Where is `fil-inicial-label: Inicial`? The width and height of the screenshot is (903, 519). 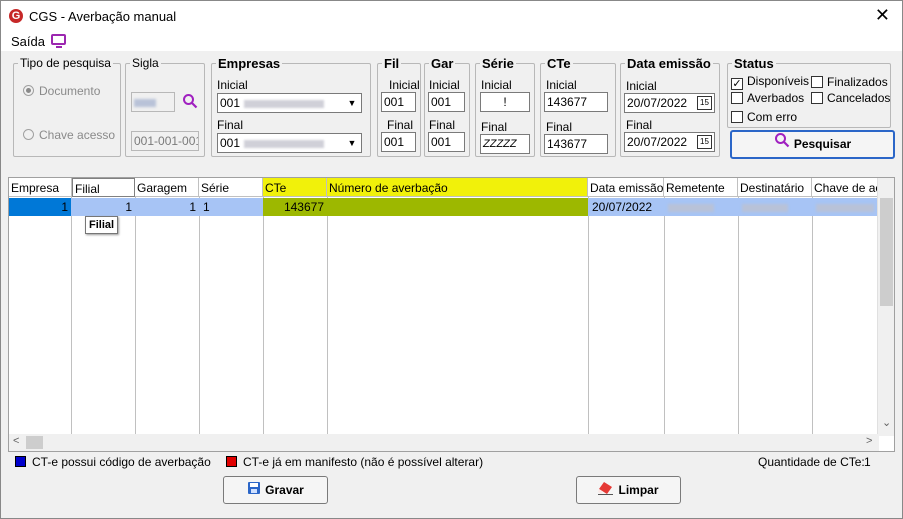 fil-inicial-label: Inicial is located at coordinates (404, 85).